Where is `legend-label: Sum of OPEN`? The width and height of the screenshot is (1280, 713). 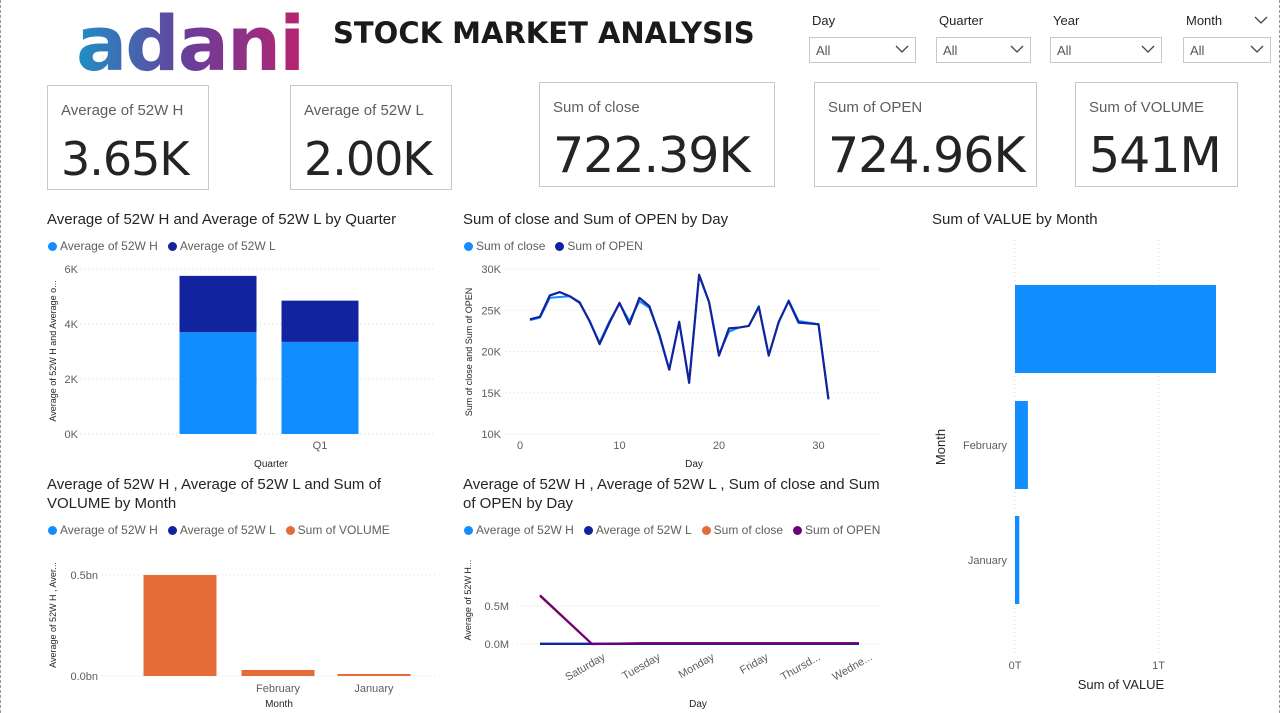
legend-label: Sum of OPEN is located at coordinates (843, 530).